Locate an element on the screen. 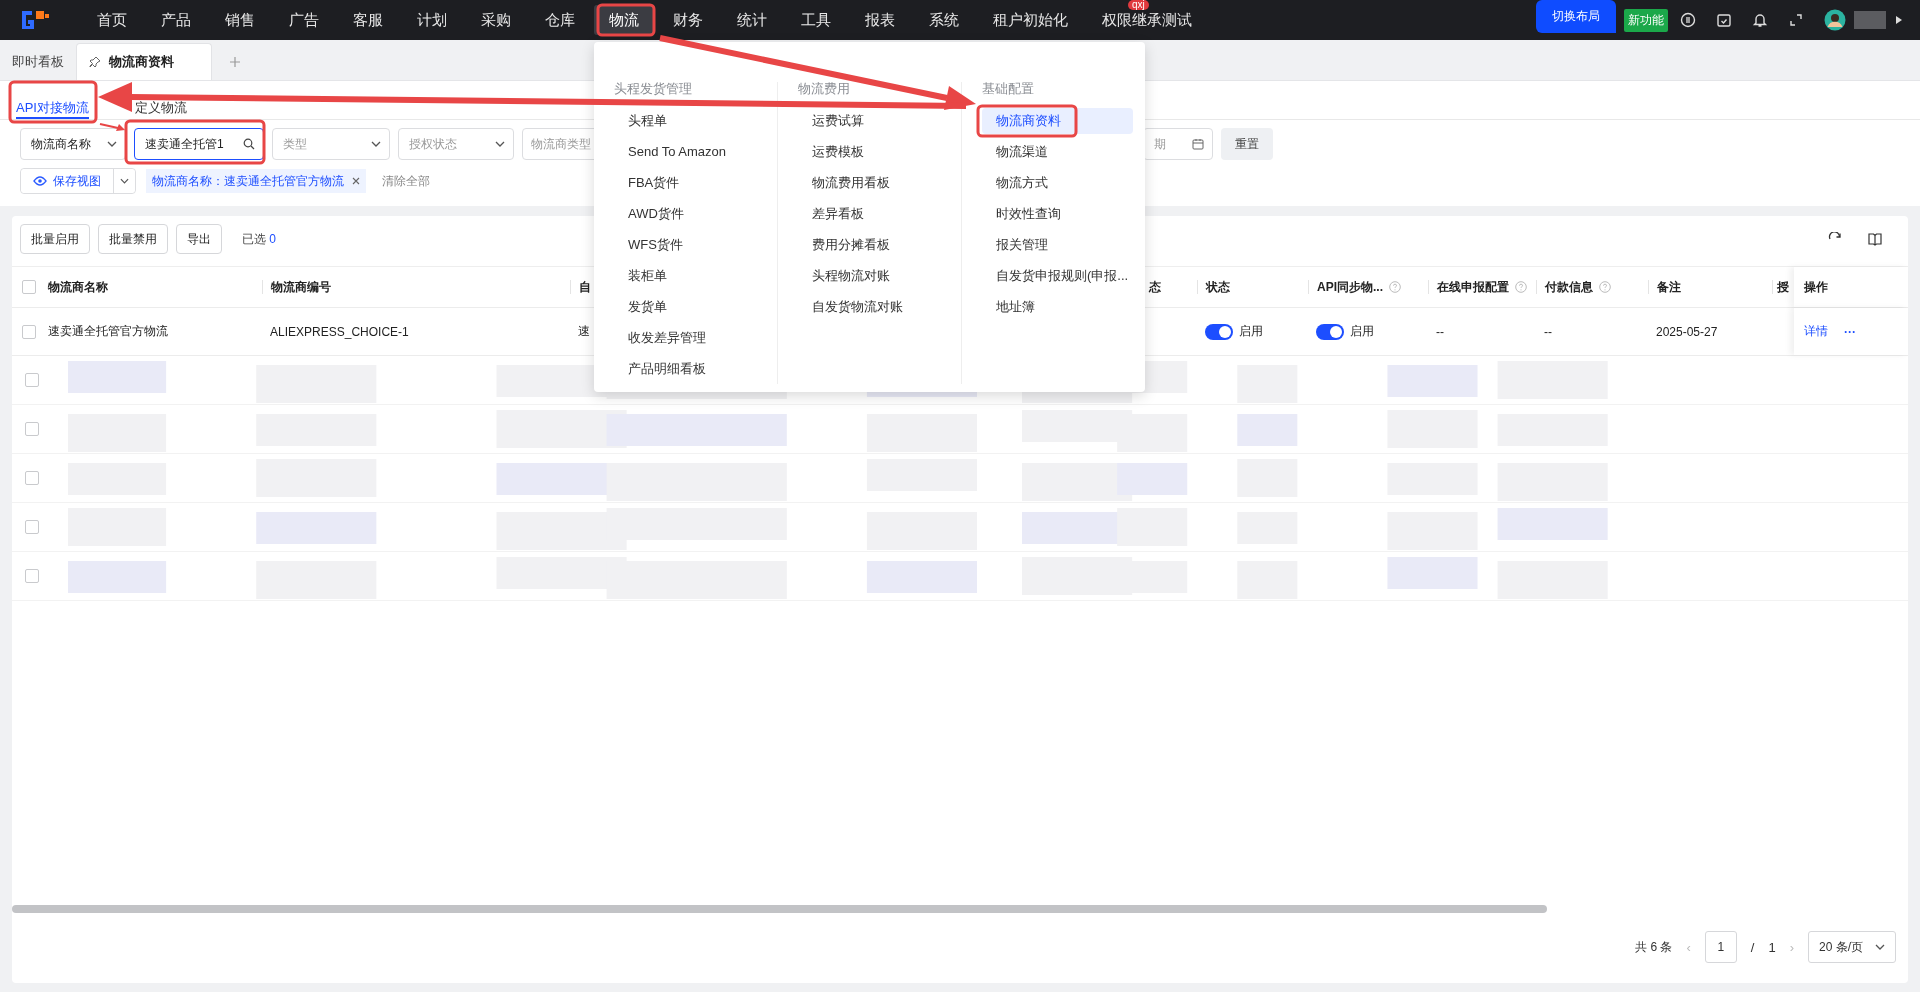 This screenshot has width=1920, height=992. column-header: 备注 is located at coordinates (1669, 287).